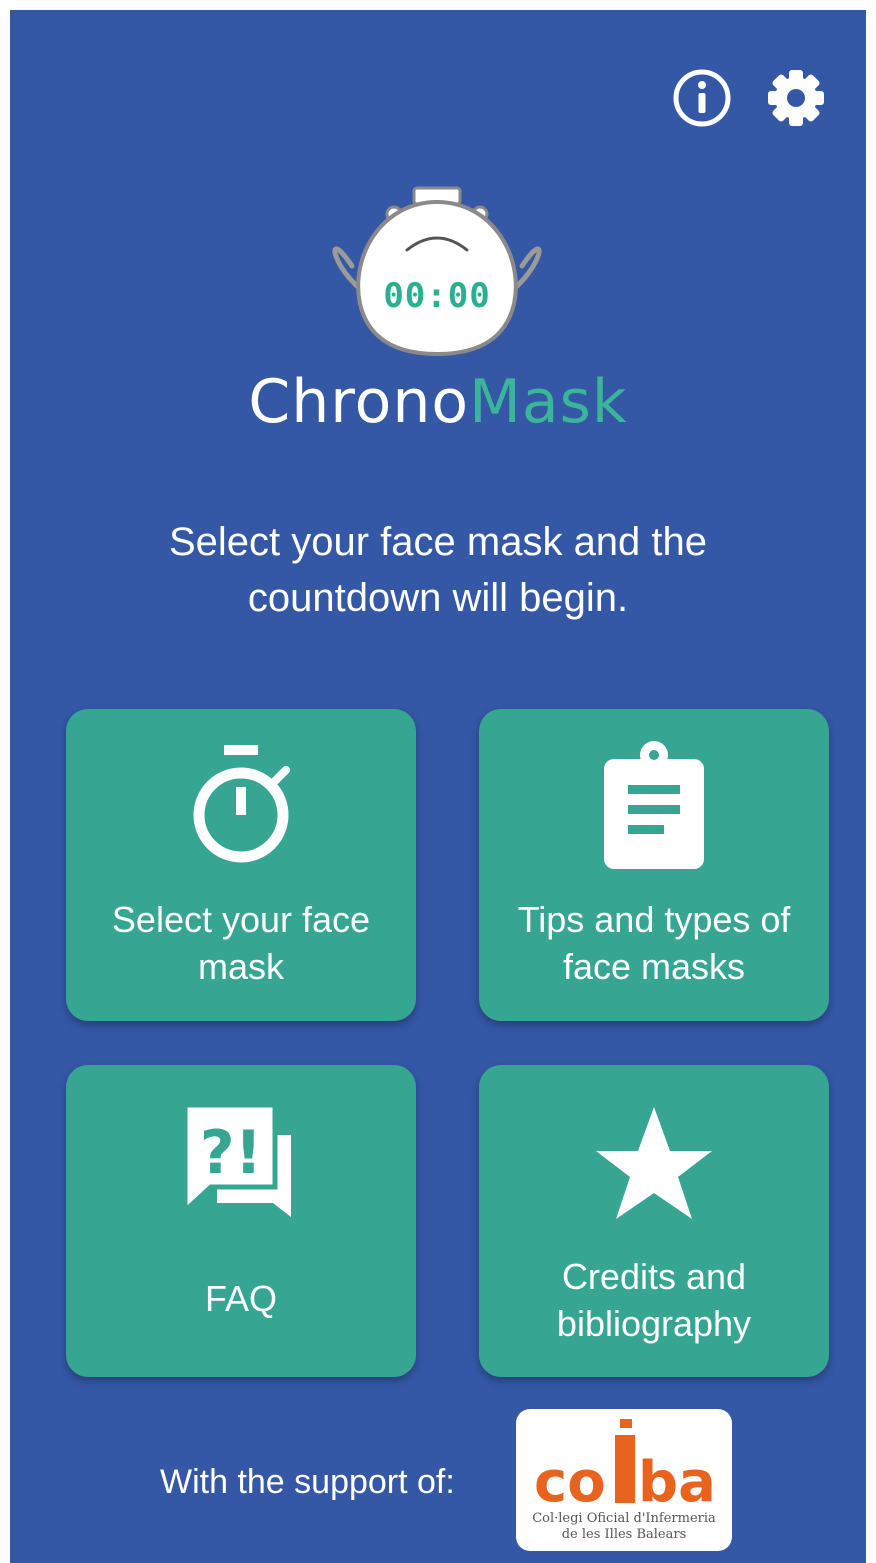 This screenshot has height=1563, width=876. What do you see at coordinates (241, 943) in the screenshot?
I see `tile-label-select-face-mask: Select your face mask` at bounding box center [241, 943].